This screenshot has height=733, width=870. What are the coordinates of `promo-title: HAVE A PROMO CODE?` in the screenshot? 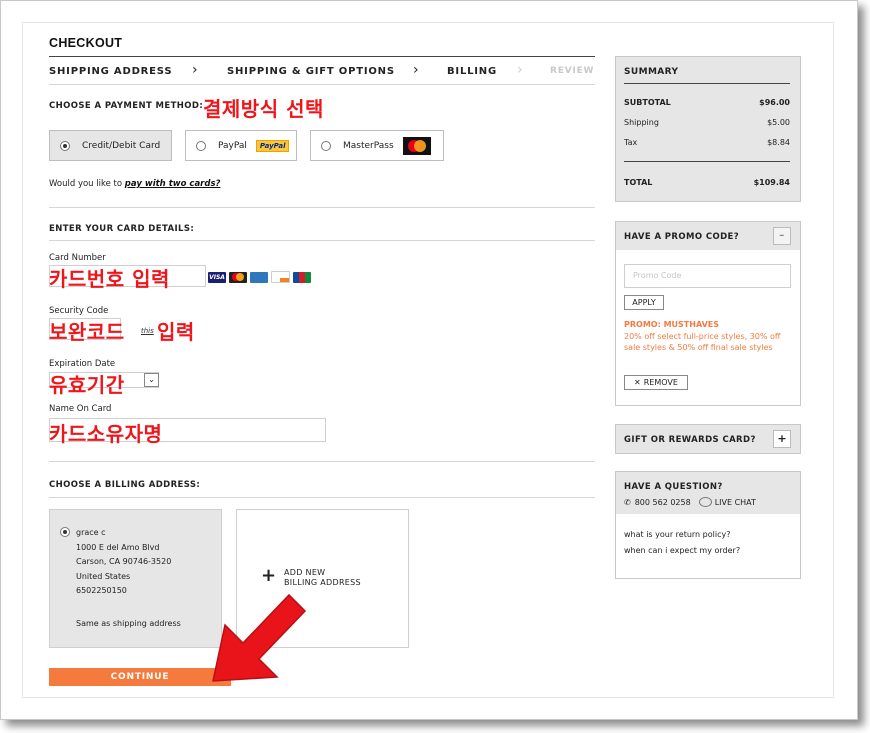 It's located at (682, 237).